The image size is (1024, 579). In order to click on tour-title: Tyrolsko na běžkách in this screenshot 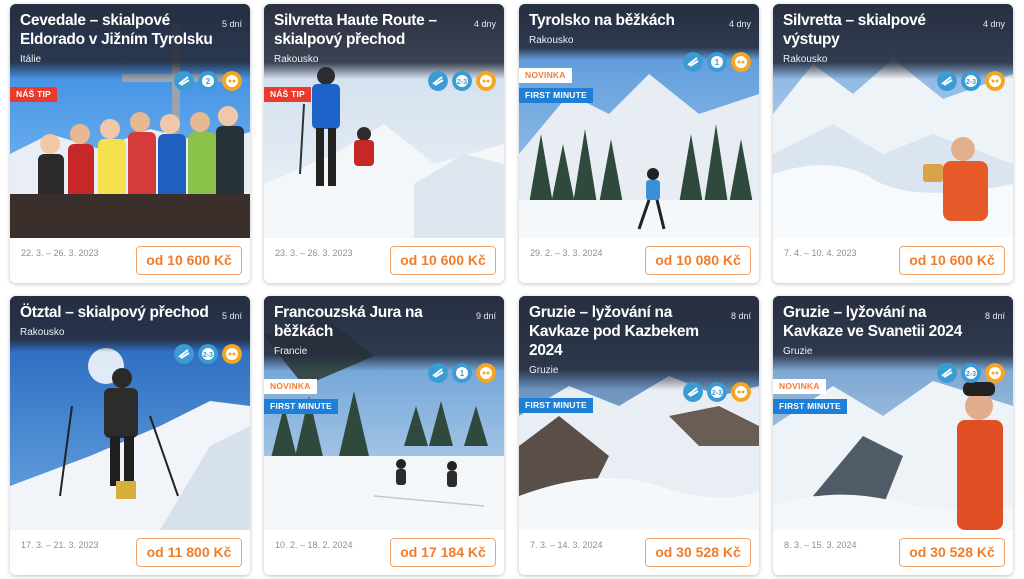, I will do `click(627, 20)`.